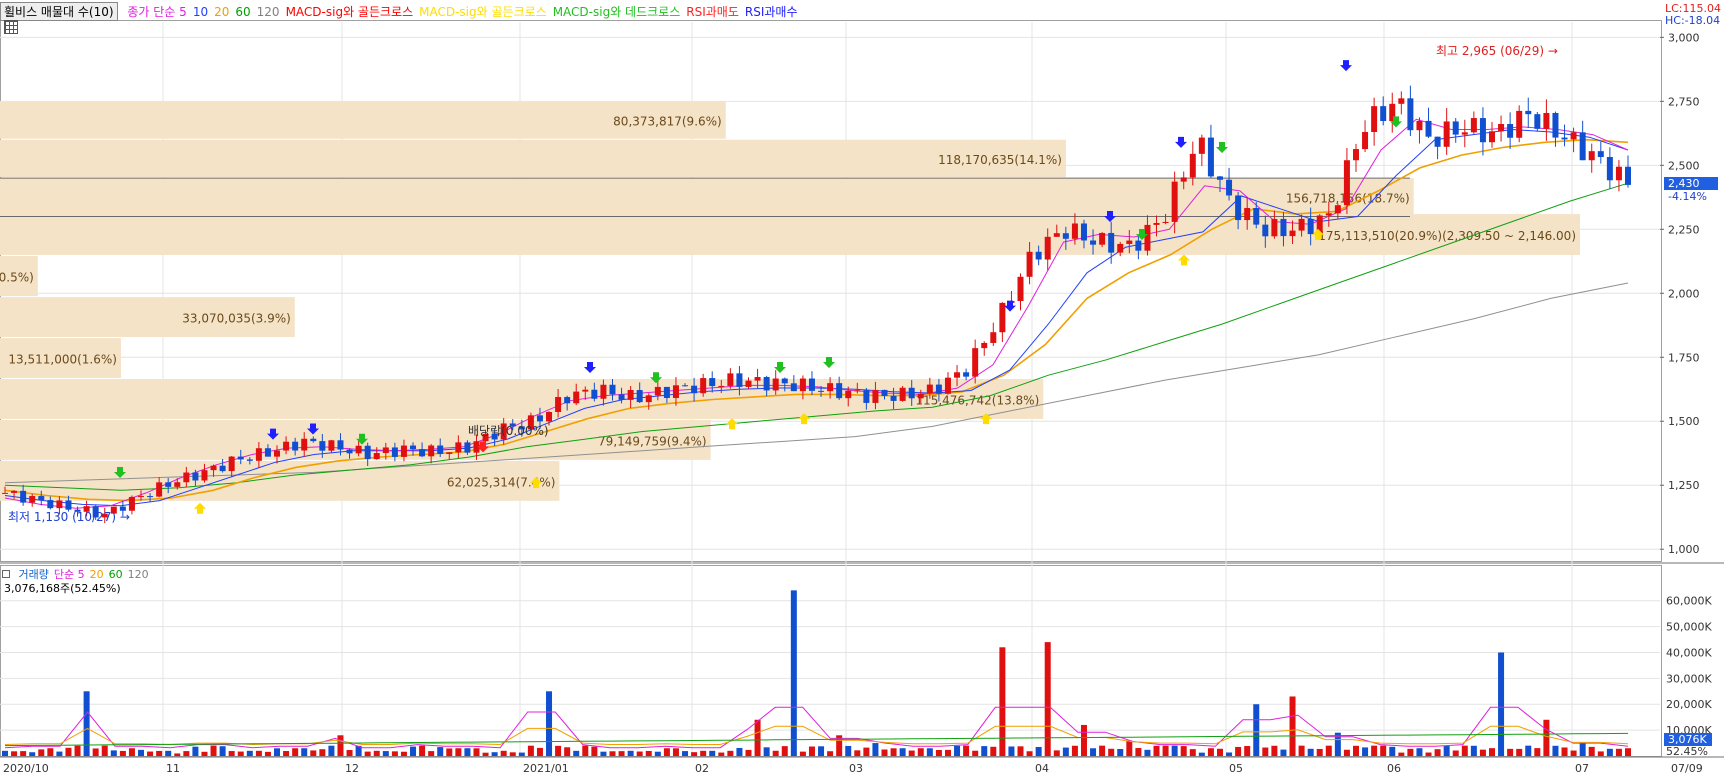  I want to click on legend-item-9: RSI과매수, so click(771, 12).